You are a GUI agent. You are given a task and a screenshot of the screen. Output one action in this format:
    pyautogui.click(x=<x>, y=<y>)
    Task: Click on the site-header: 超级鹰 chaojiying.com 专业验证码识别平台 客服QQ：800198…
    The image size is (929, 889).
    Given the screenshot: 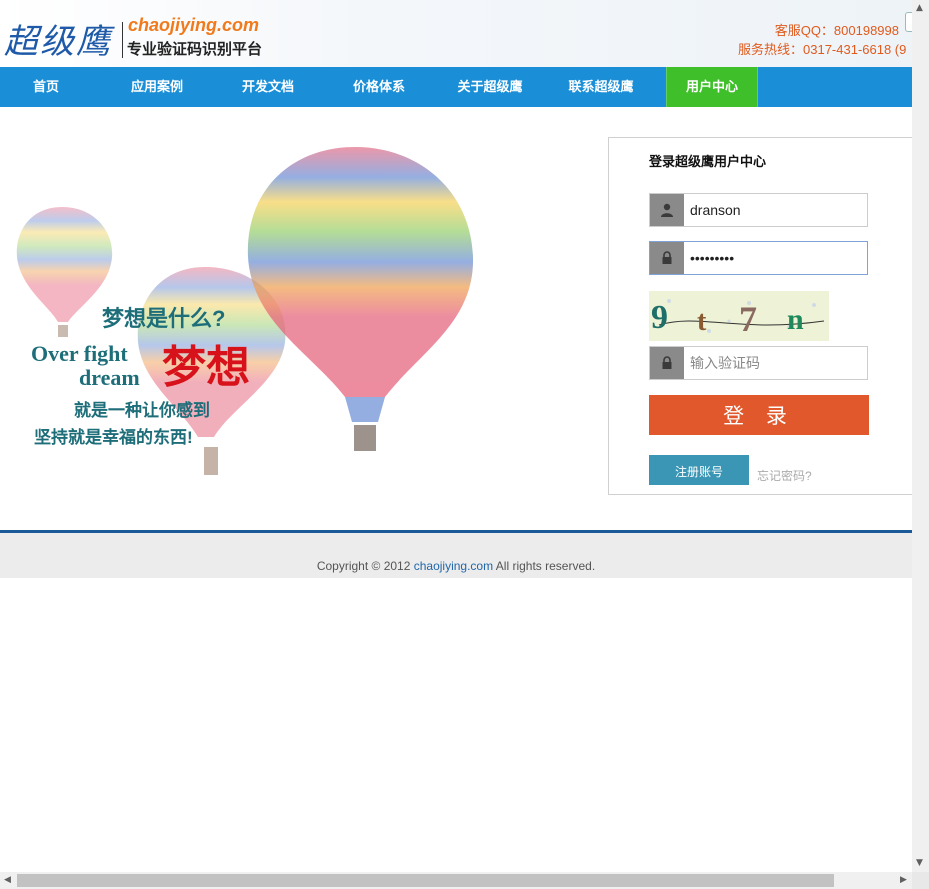 What is the action you would take?
    pyautogui.click(x=456, y=33)
    